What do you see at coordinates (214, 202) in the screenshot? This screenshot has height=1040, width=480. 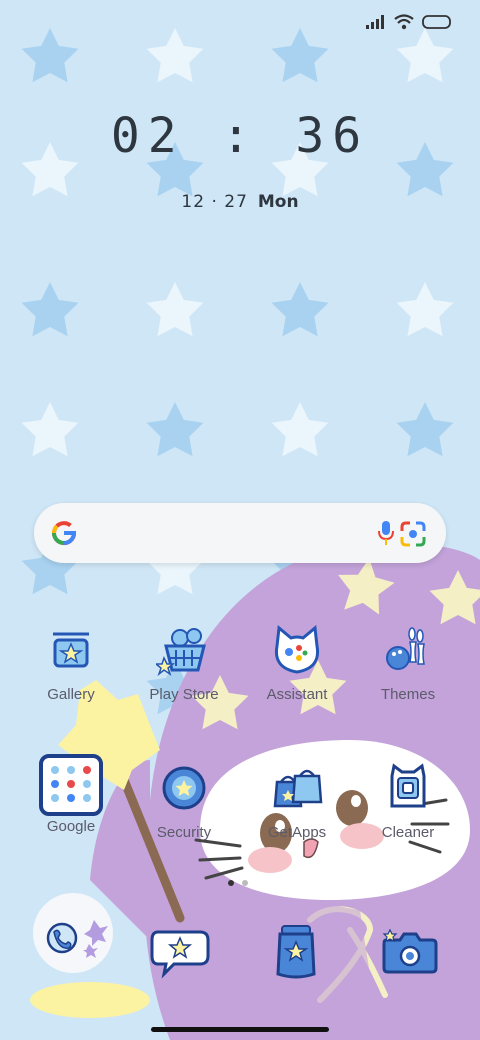 I see `date-day-month: 12 · 27` at bounding box center [214, 202].